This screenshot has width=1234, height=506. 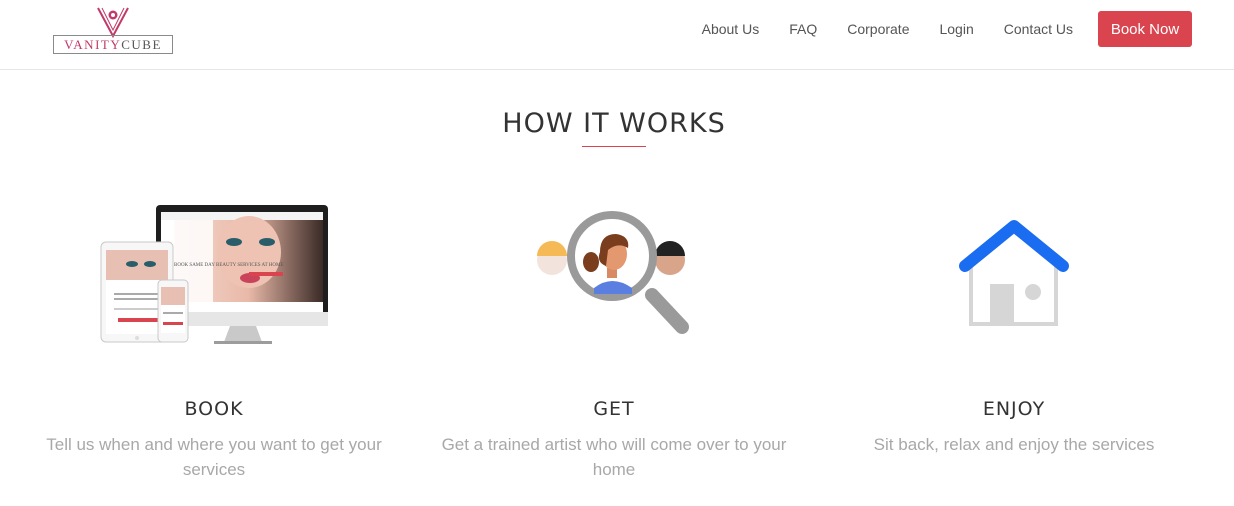 What do you see at coordinates (214, 409) in the screenshot?
I see `step-title-book: BOOK` at bounding box center [214, 409].